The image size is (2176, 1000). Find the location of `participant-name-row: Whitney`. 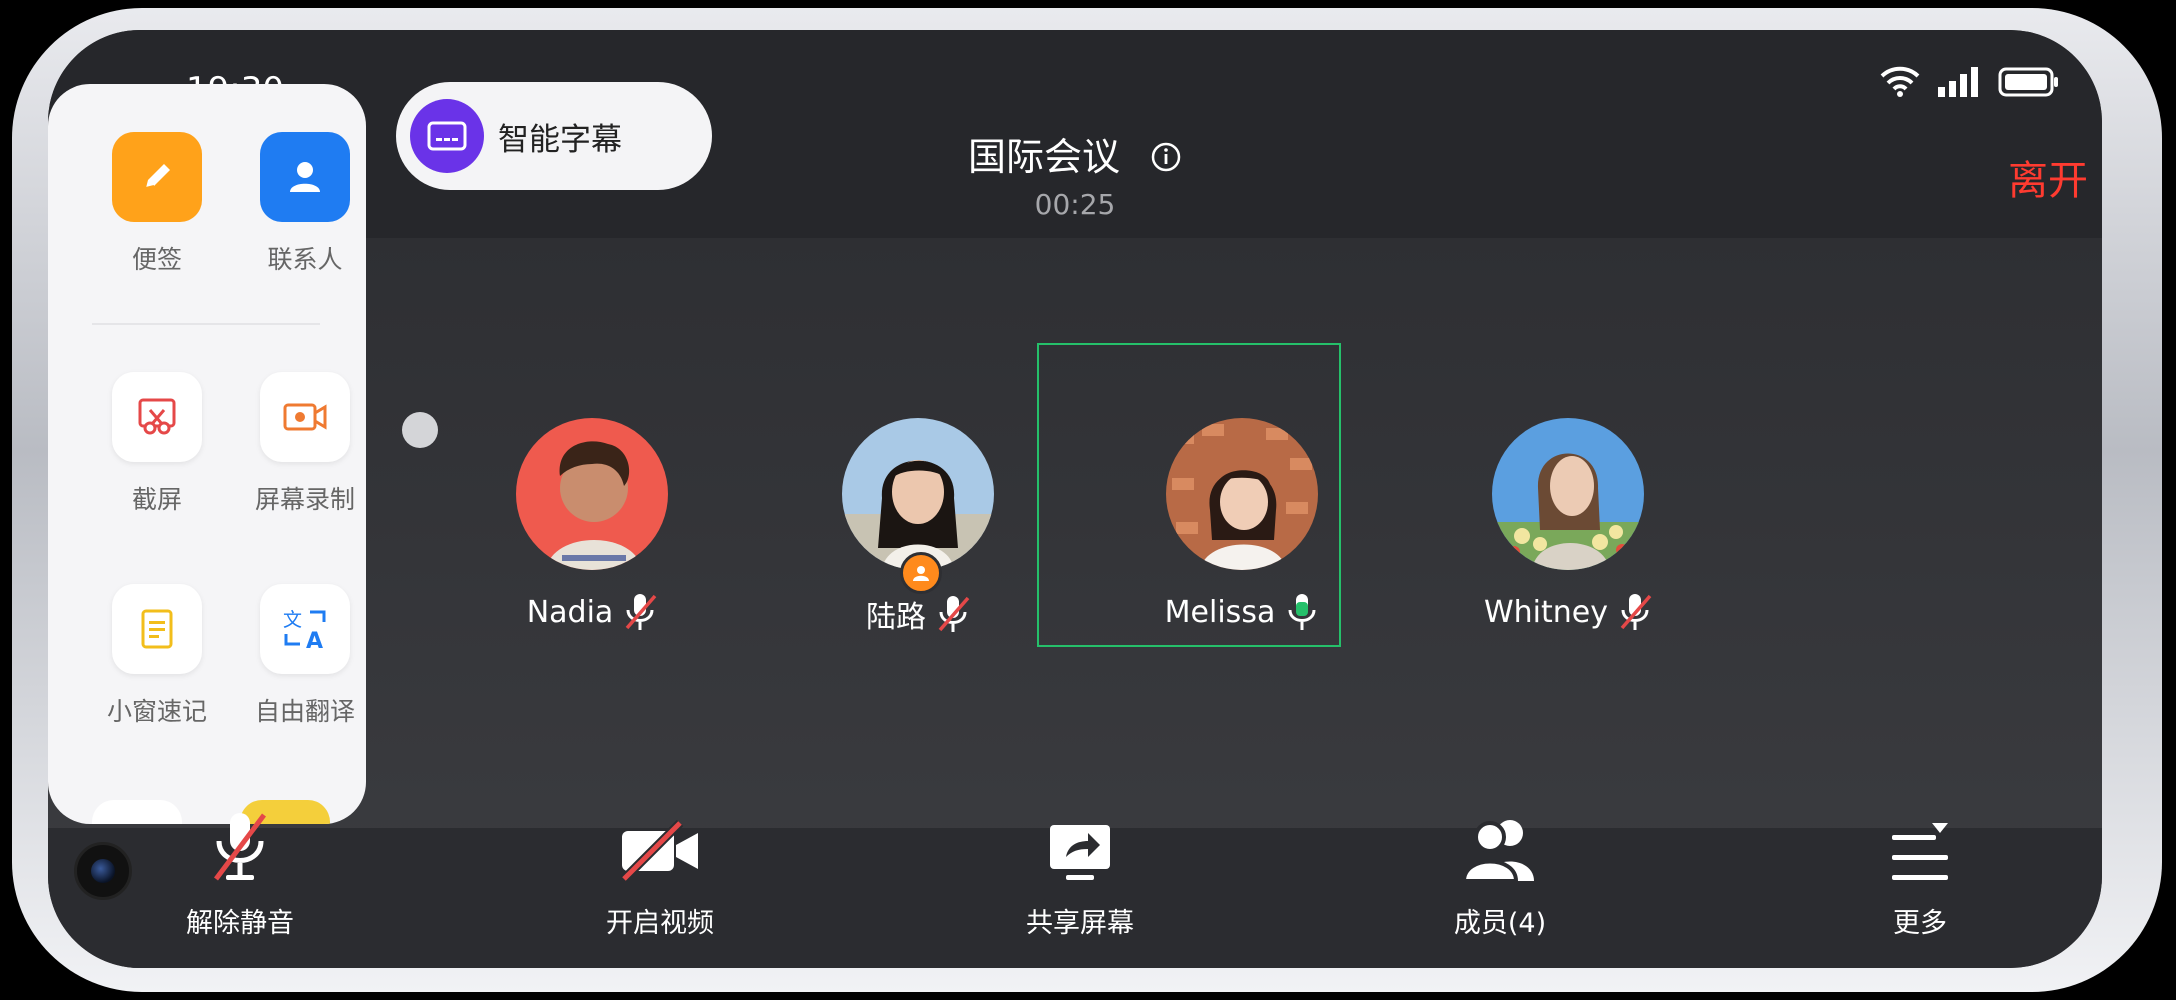

participant-name-row: Whitney is located at coordinates (1568, 612).